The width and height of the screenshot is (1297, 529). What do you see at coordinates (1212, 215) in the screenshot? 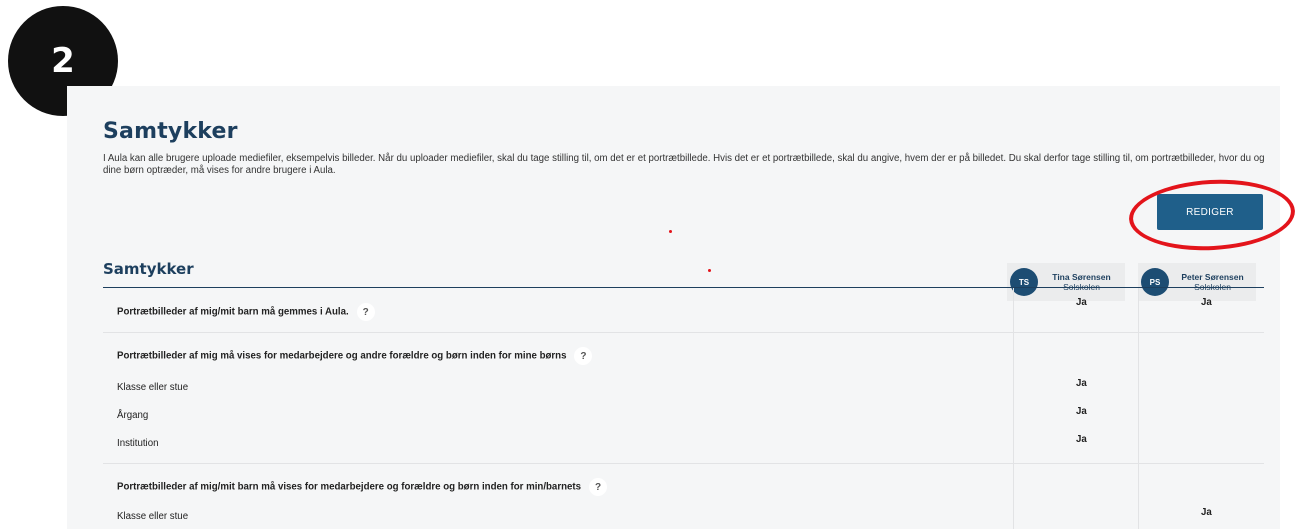
I see `highlight-circle` at bounding box center [1212, 215].